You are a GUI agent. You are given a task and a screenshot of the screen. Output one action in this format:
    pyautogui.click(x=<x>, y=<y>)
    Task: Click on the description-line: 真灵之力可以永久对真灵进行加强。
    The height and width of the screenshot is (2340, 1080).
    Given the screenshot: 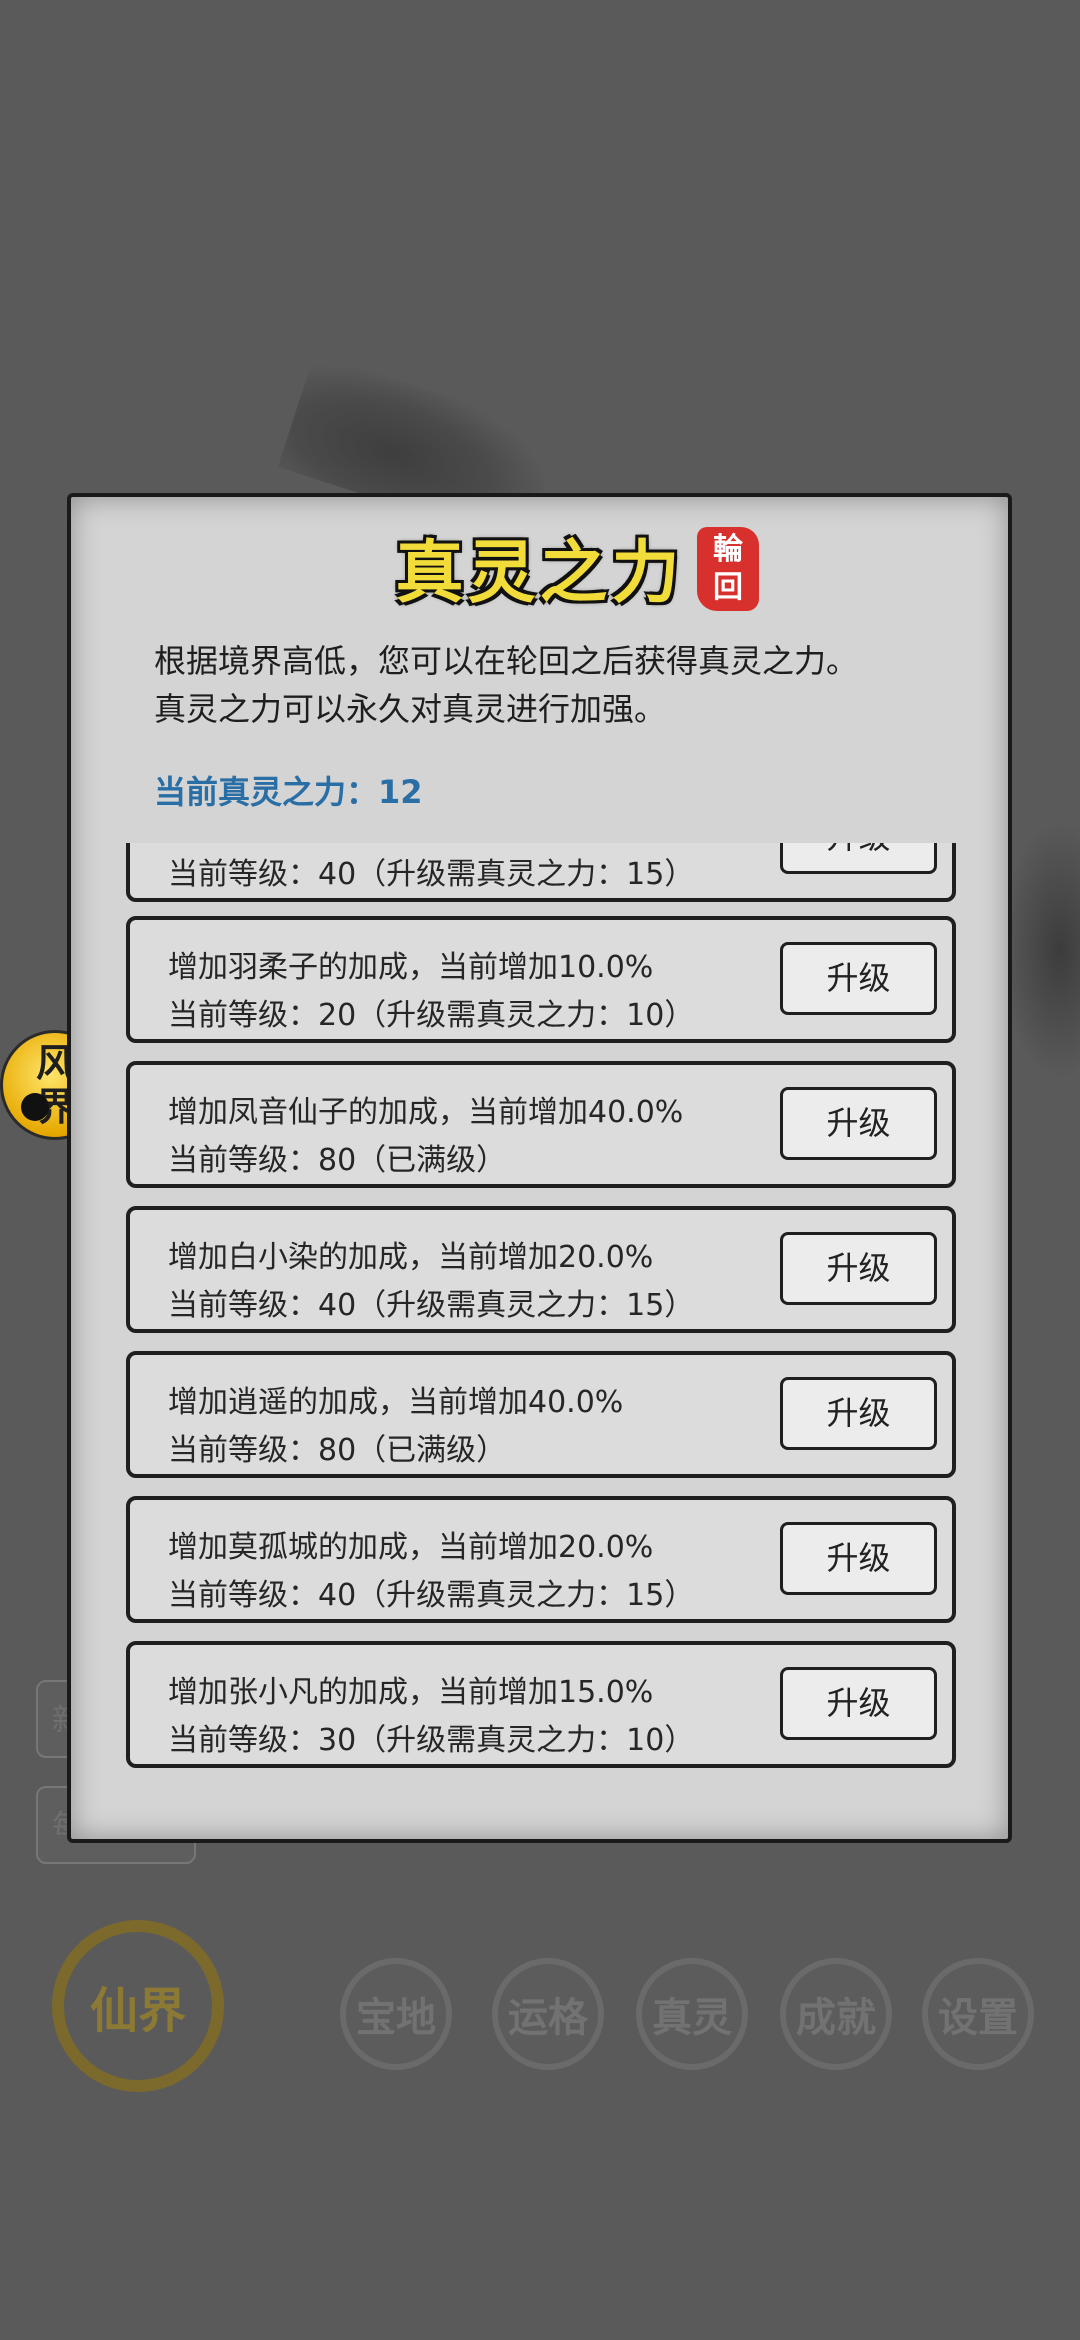 What is the action you would take?
    pyautogui.click(x=410, y=709)
    